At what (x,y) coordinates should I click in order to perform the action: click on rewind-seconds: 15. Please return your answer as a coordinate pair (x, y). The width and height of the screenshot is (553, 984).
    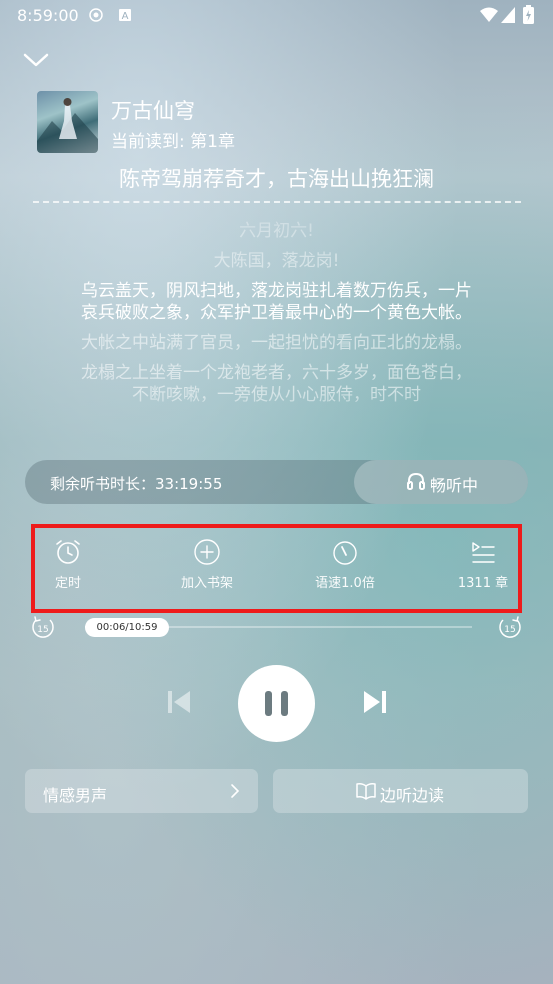
    Looking at the image, I should click on (42, 630).